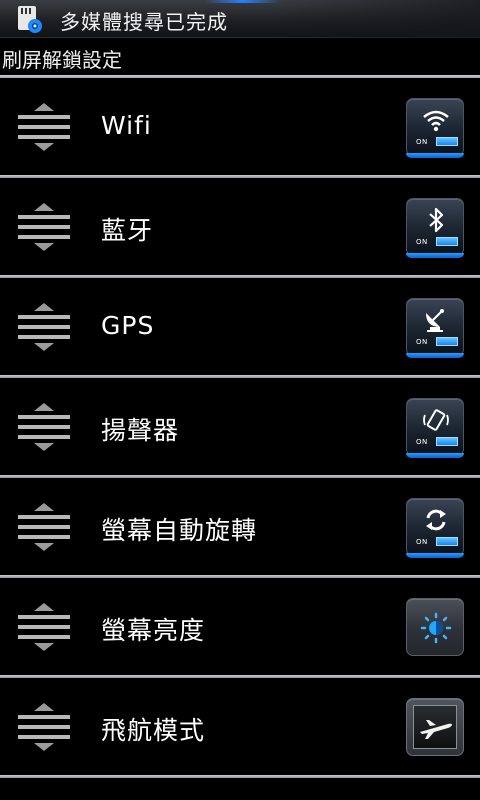 The width and height of the screenshot is (480, 800). What do you see at coordinates (436, 220) in the screenshot?
I see `bluetooth-icon` at bounding box center [436, 220].